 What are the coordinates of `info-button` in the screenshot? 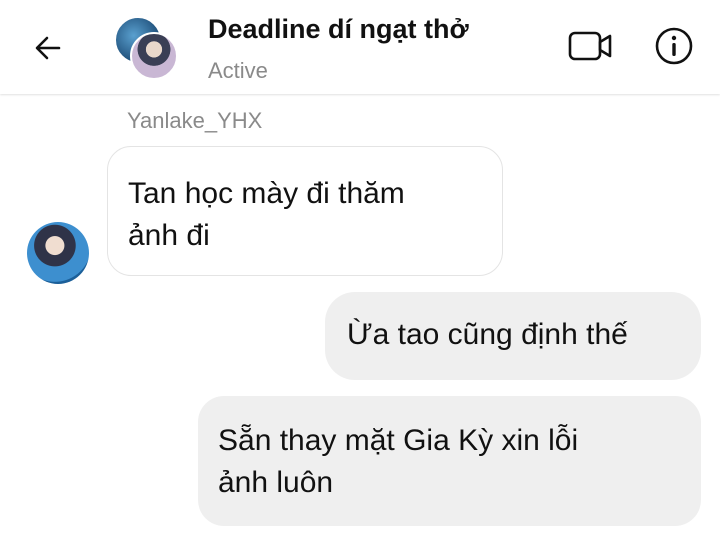 It's located at (674, 46).